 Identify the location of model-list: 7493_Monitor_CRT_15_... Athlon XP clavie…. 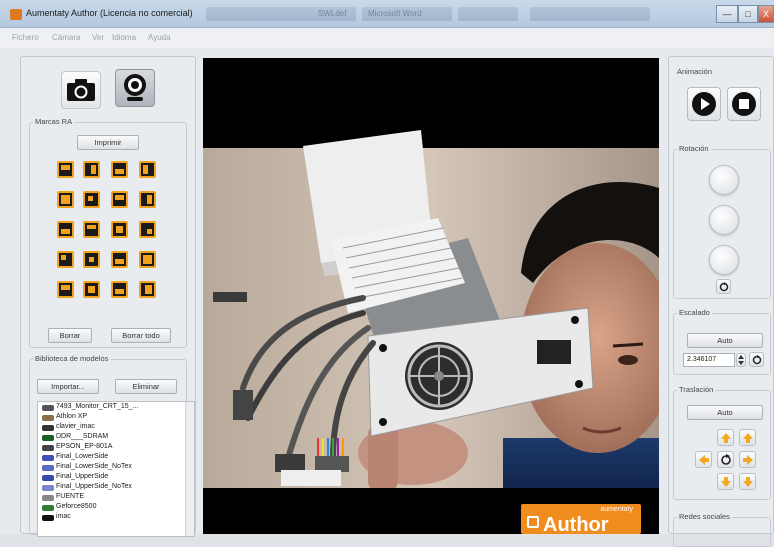
(116, 469).